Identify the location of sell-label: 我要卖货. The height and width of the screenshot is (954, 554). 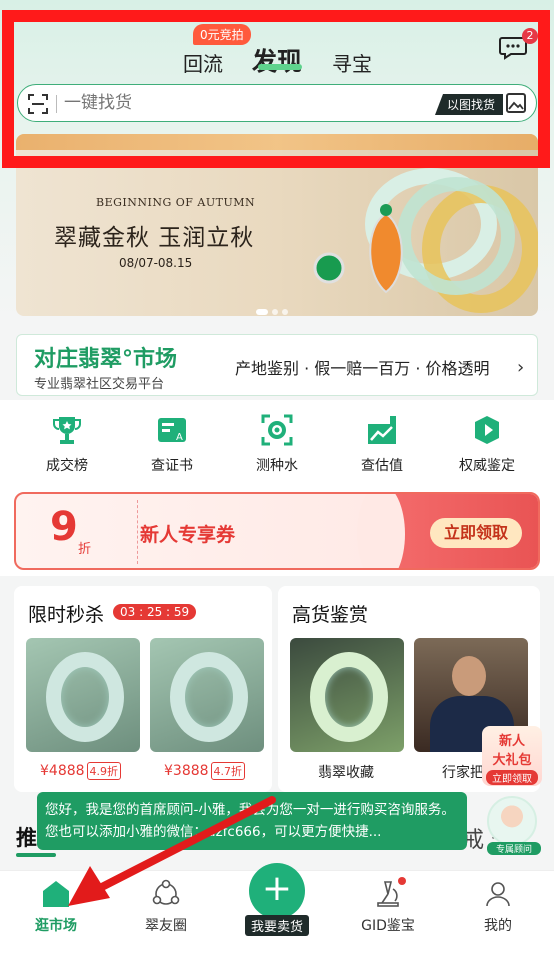
(277, 925).